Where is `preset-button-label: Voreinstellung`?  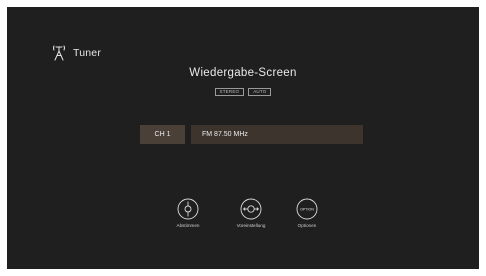
preset-button-label: Voreinstellung is located at coordinates (251, 225).